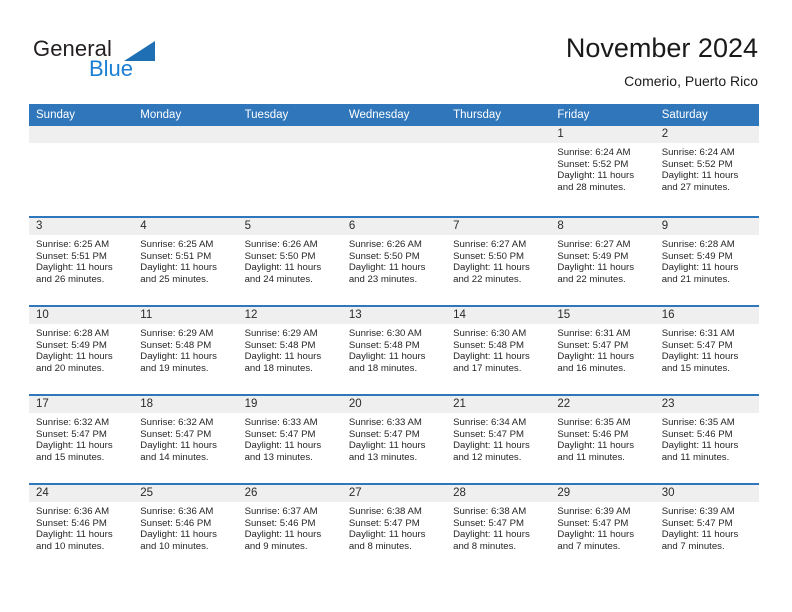 This screenshot has height=612, width=792. Describe the element at coordinates (695, 187) in the screenshot. I see `daylight-text-line2: and 27 minutes.` at that location.